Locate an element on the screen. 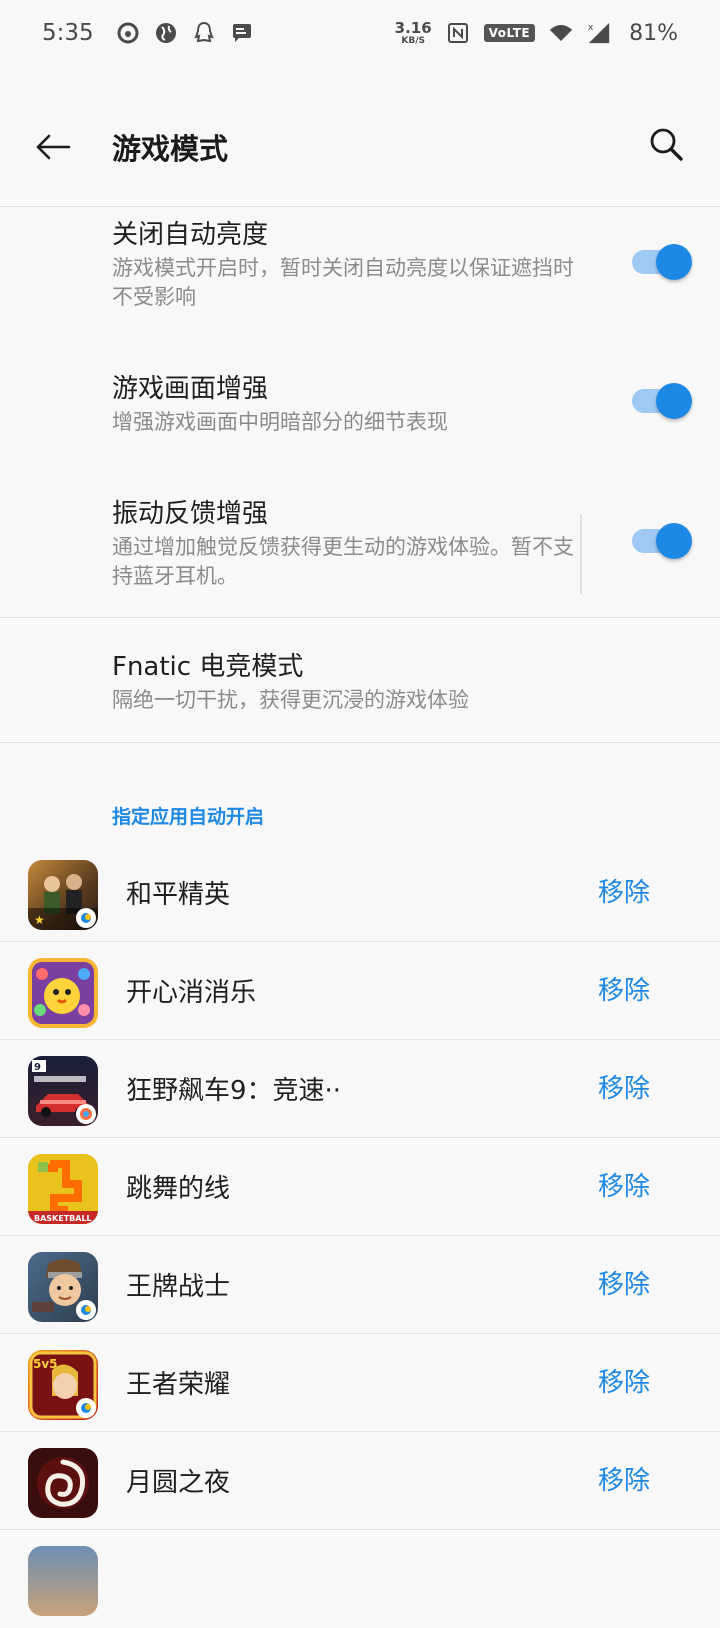 Image resolution: width=720 pixels, height=1628 pixels. back-button is located at coordinates (53, 149).